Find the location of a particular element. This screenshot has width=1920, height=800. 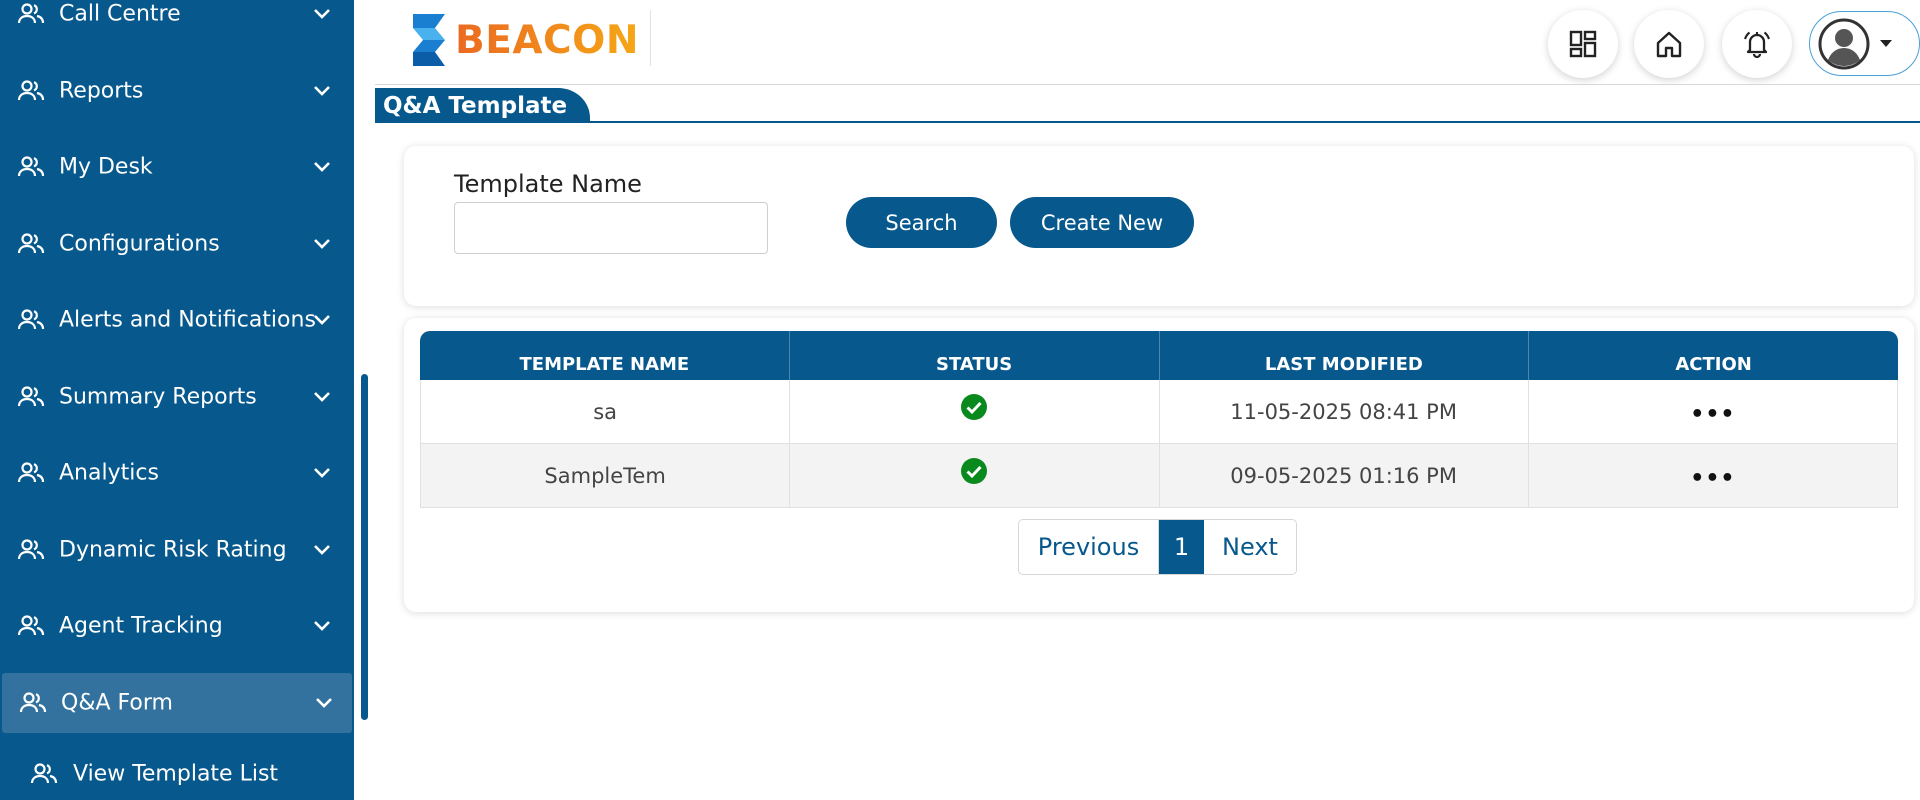

template-name-label: Template Name is located at coordinates (548, 184).